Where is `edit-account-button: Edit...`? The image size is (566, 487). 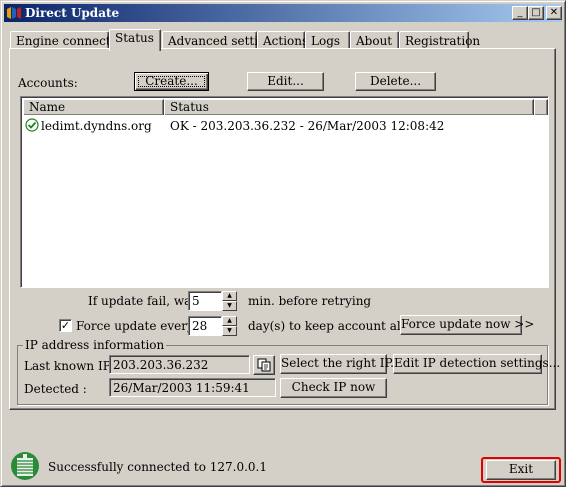
edit-account-button: Edit... is located at coordinates (285, 81).